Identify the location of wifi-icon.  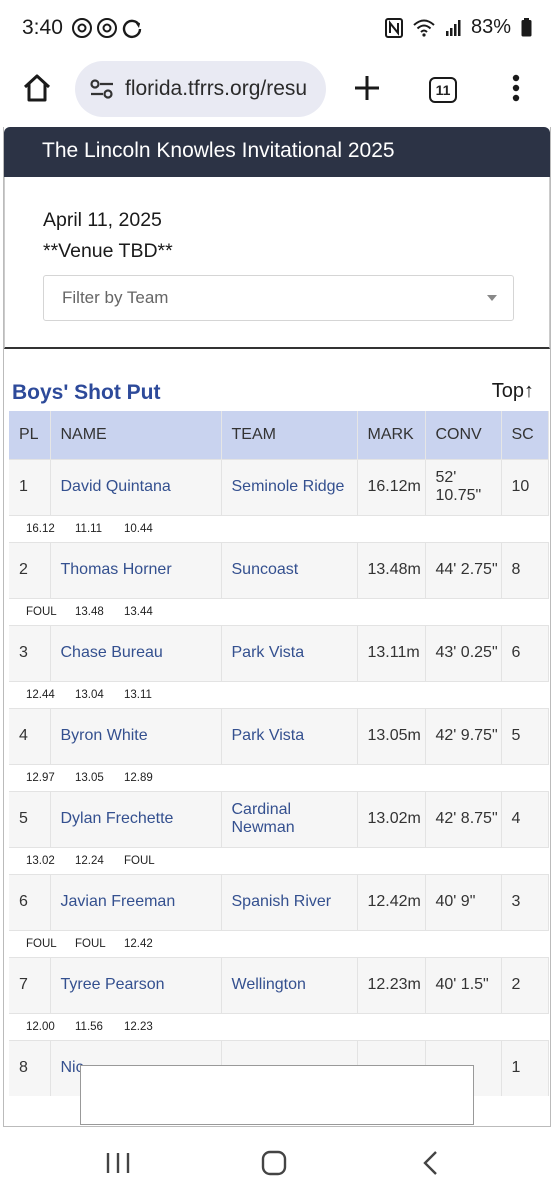
(424, 28).